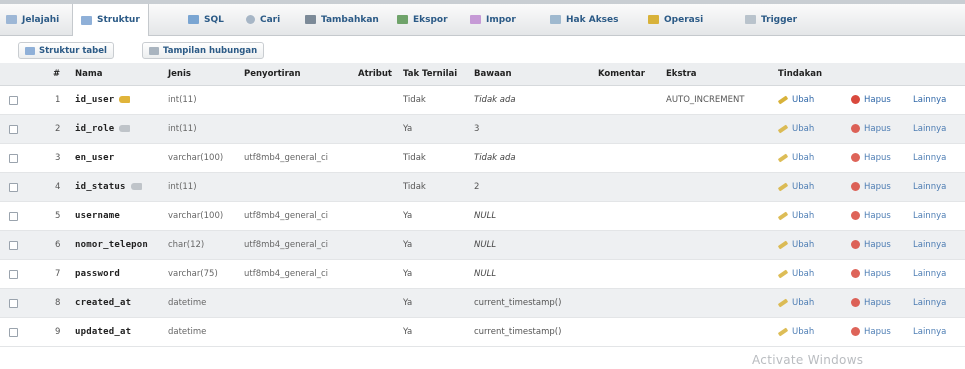 The width and height of the screenshot is (965, 369). Describe the element at coordinates (58, 100) in the screenshot. I see `row-number: 1` at that location.